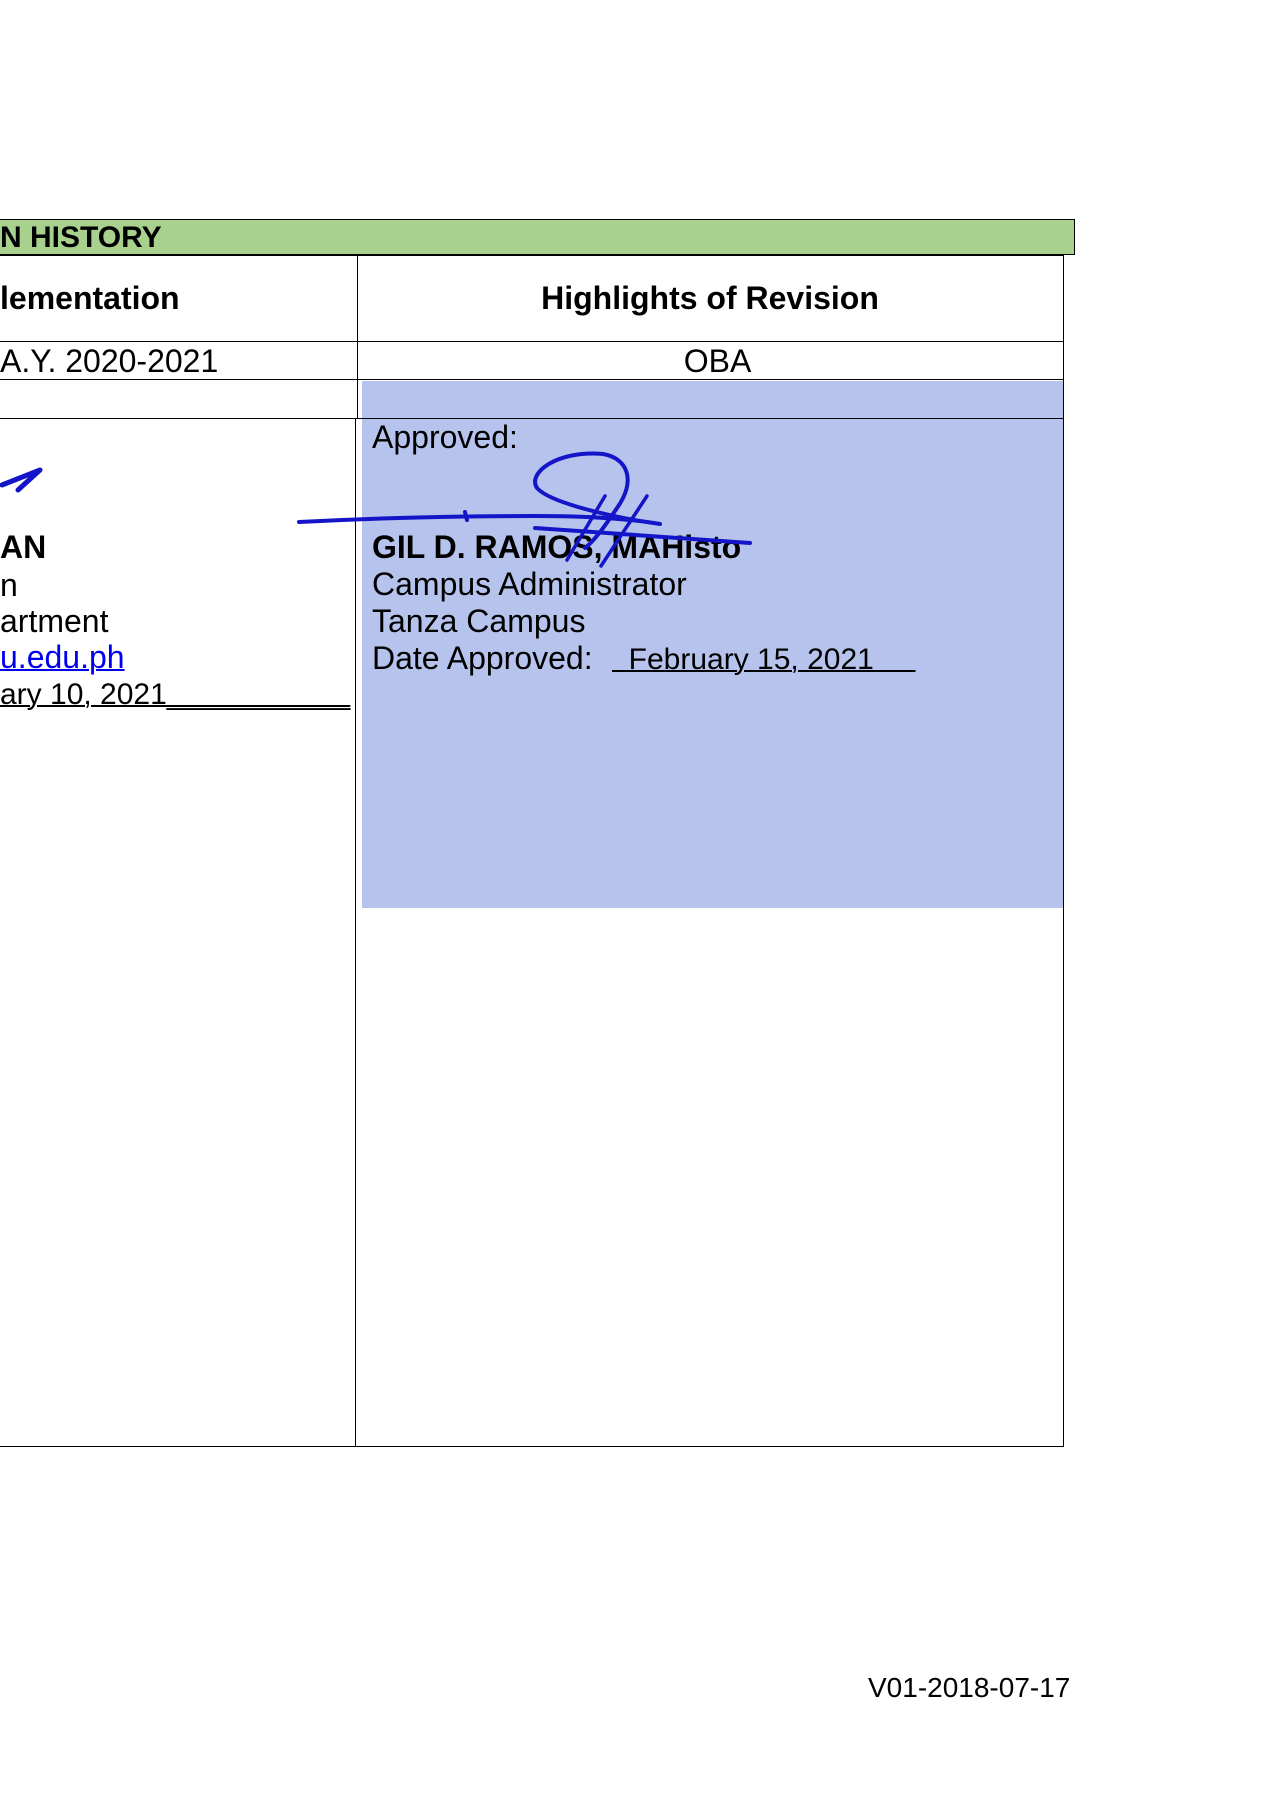  I want to click on table-bottom-border, so click(532, 1446).